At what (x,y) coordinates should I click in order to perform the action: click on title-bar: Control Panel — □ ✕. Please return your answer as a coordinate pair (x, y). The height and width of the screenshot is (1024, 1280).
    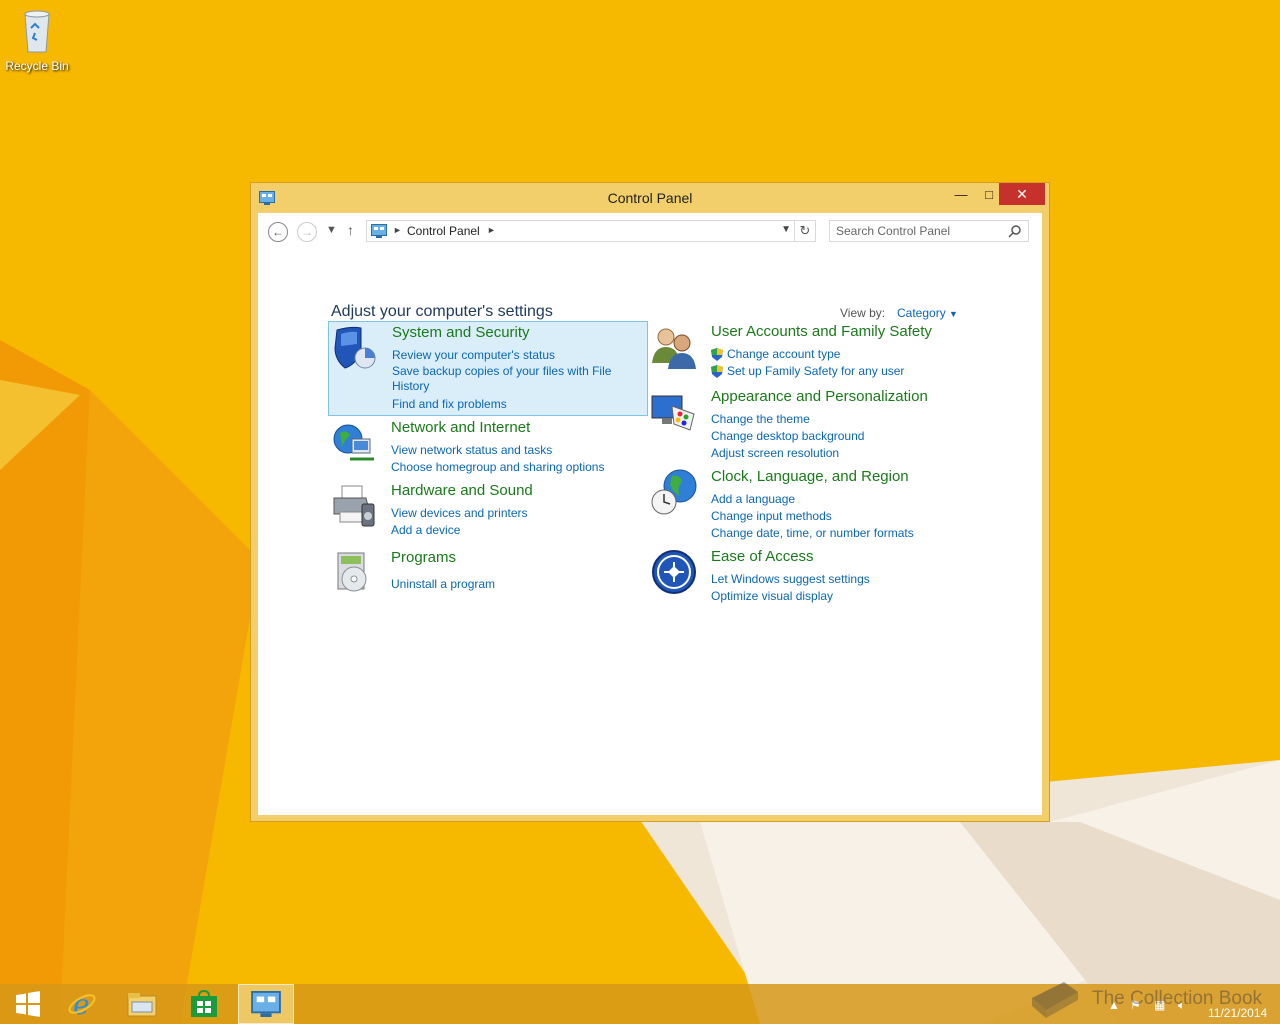
    Looking at the image, I should click on (650, 198).